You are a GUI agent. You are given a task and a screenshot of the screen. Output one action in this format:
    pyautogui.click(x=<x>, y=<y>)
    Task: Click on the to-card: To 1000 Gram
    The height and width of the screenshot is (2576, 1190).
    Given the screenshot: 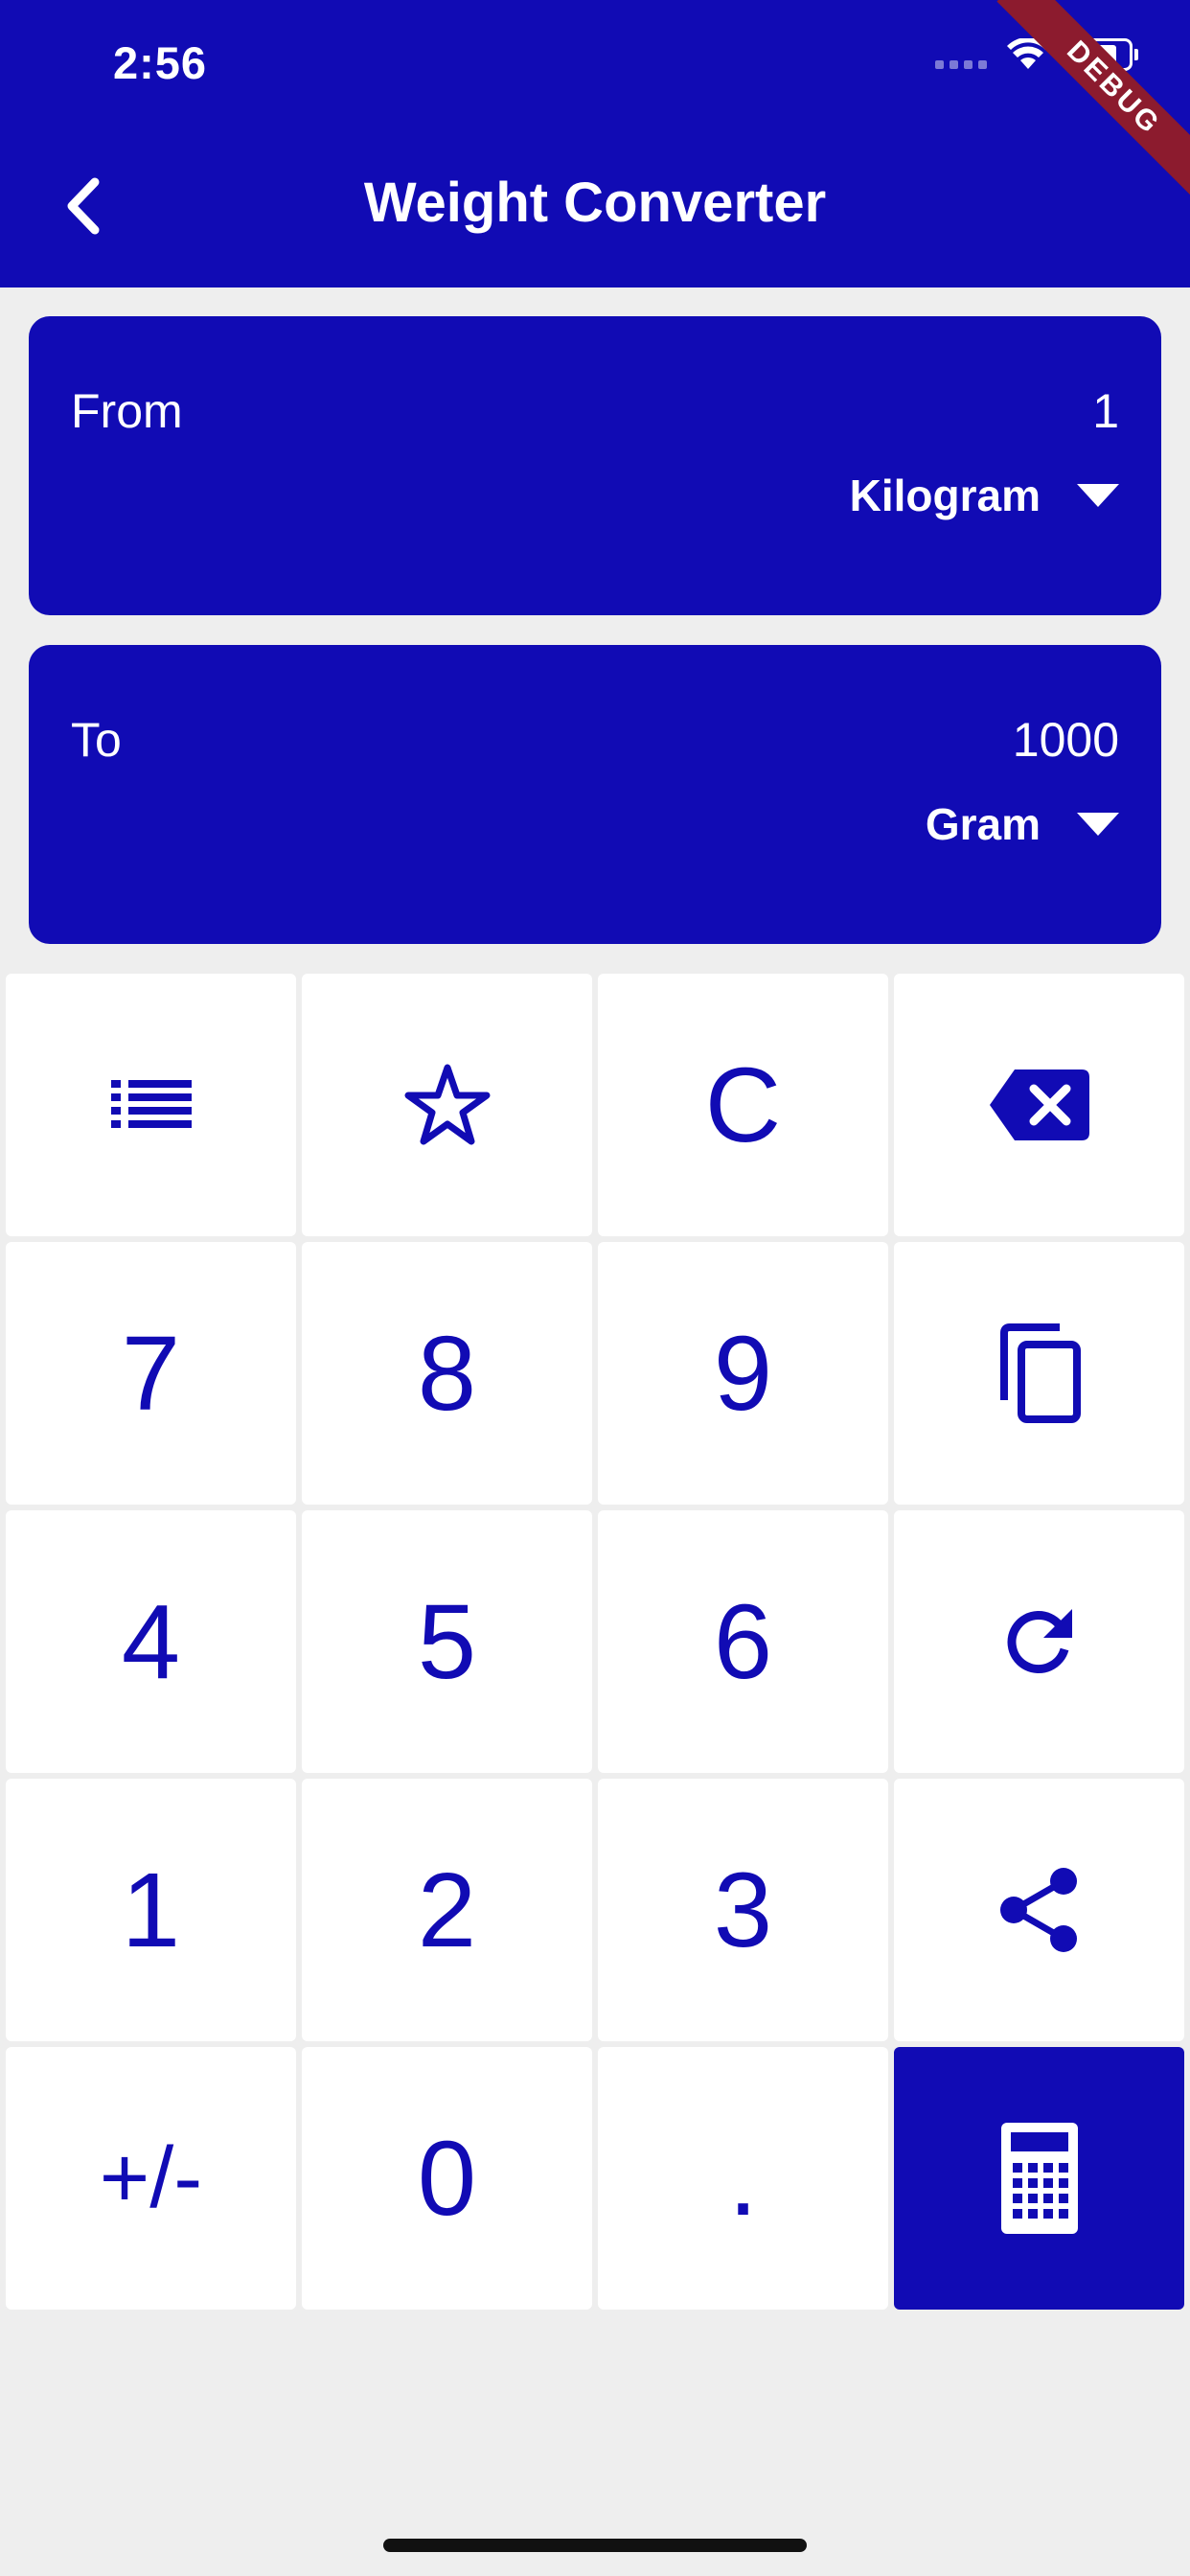 What is the action you would take?
    pyautogui.click(x=595, y=794)
    